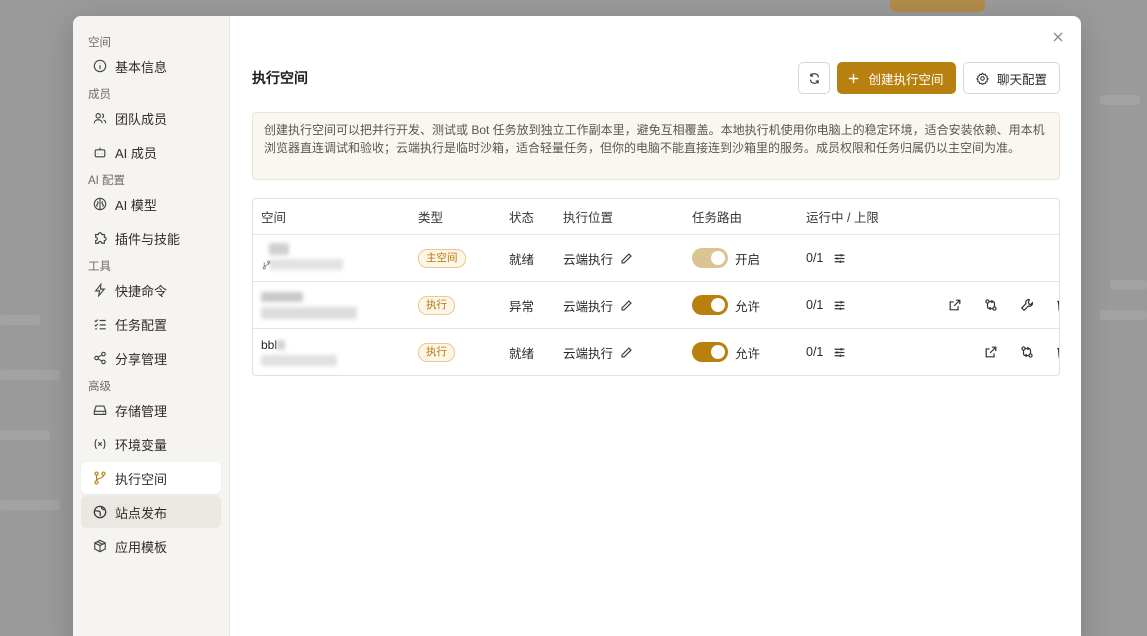  What do you see at coordinates (151, 512) in the screenshot?
I see `sidebar-item-site-publish: 站点发布` at bounding box center [151, 512].